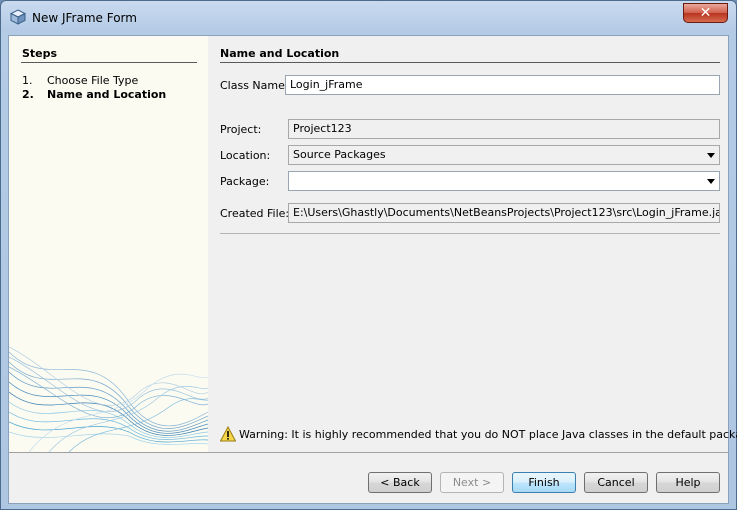  Describe the element at coordinates (228, 433) in the screenshot. I see `warning-icon` at that location.